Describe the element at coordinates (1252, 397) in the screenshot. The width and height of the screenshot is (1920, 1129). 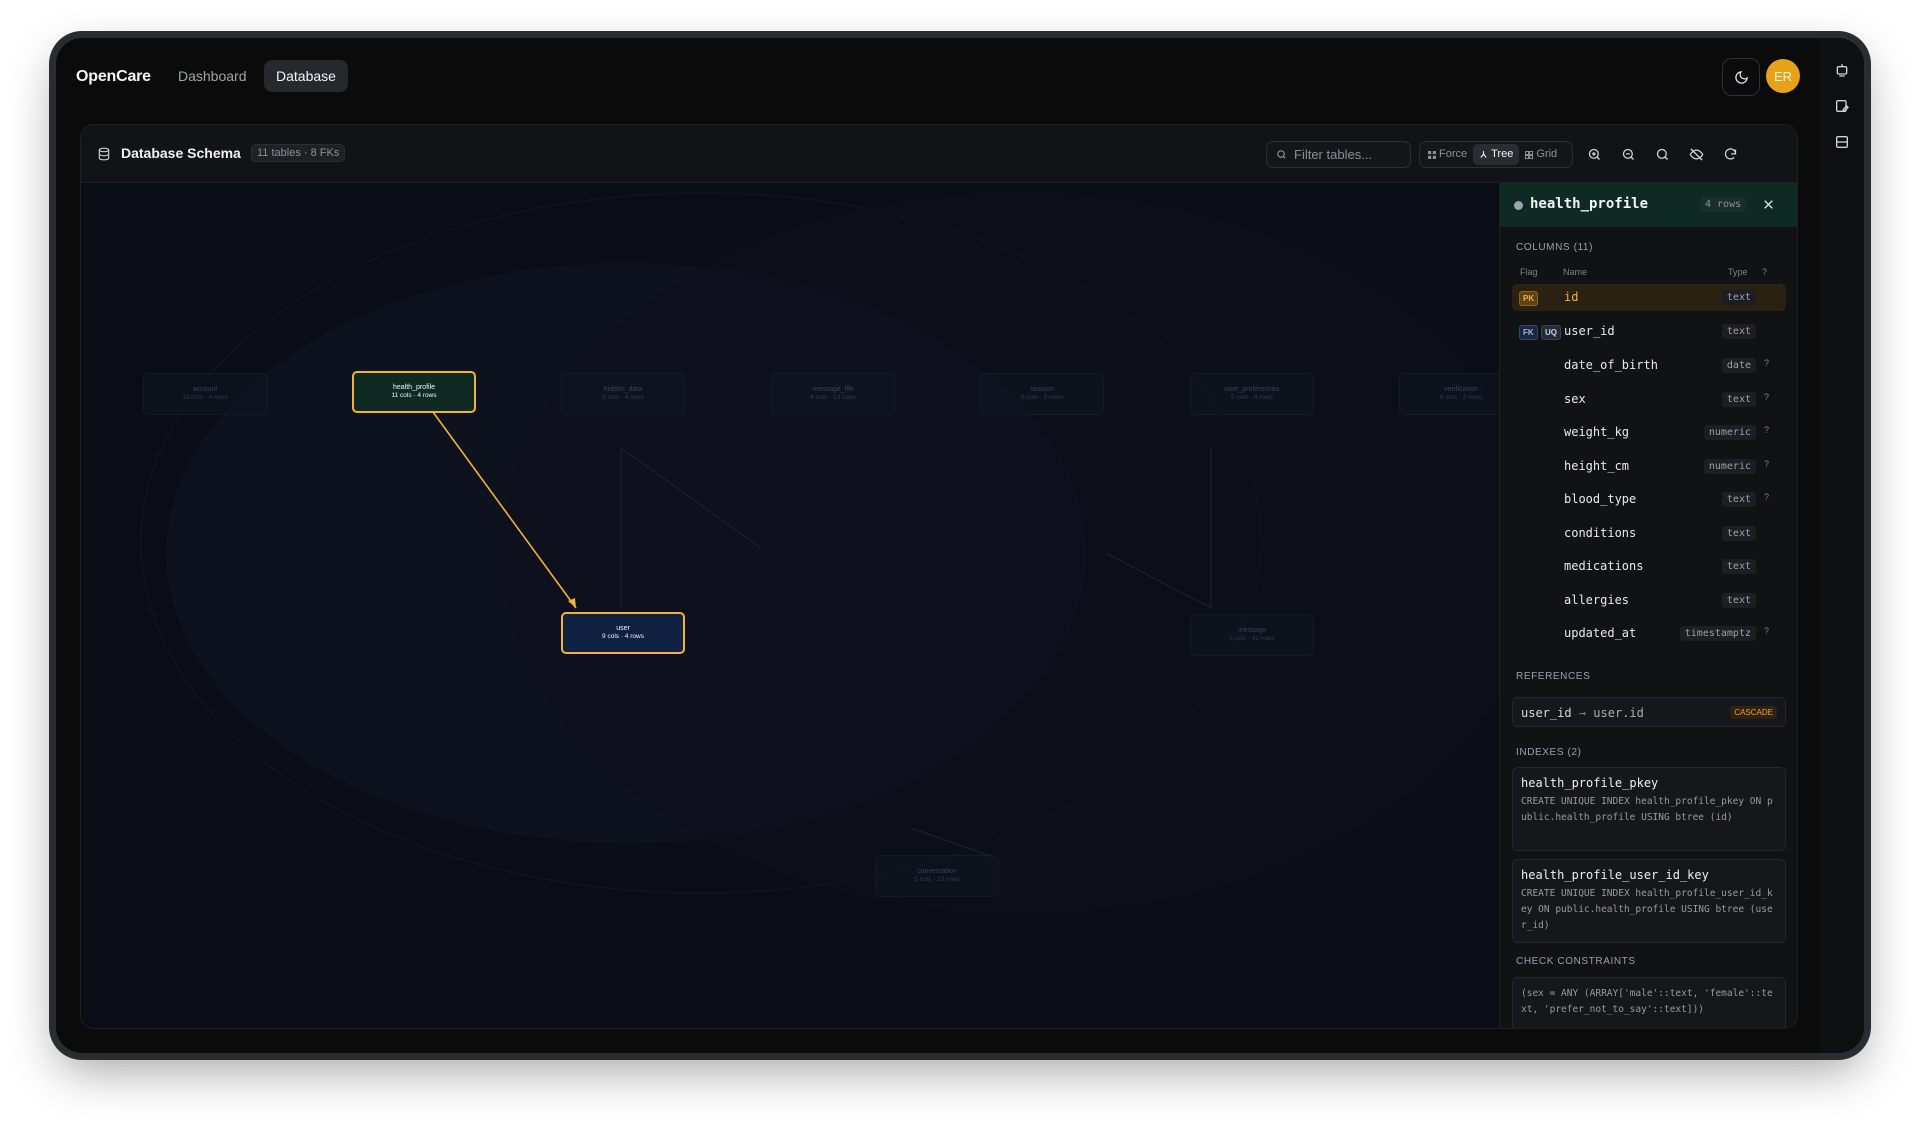
I see `table-node-meta: 5 cols · 4 rows` at that location.